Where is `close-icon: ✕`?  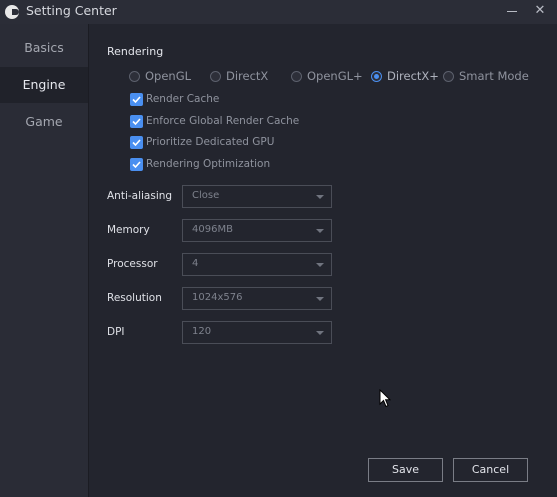 close-icon: ✕ is located at coordinates (540, 11).